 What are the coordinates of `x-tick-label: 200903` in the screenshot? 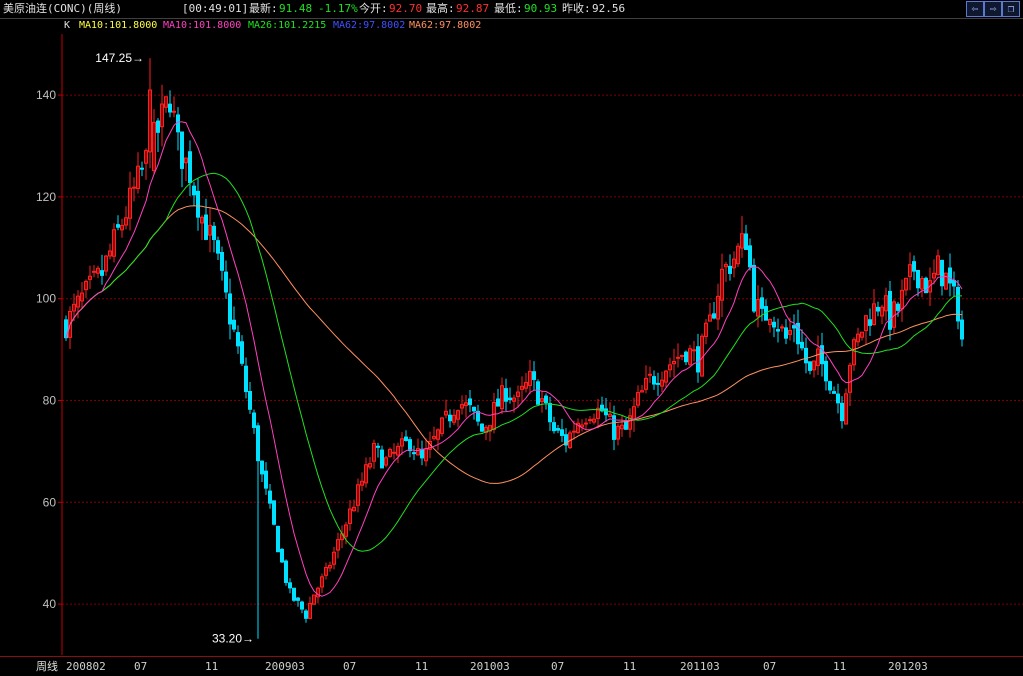 It's located at (285, 666).